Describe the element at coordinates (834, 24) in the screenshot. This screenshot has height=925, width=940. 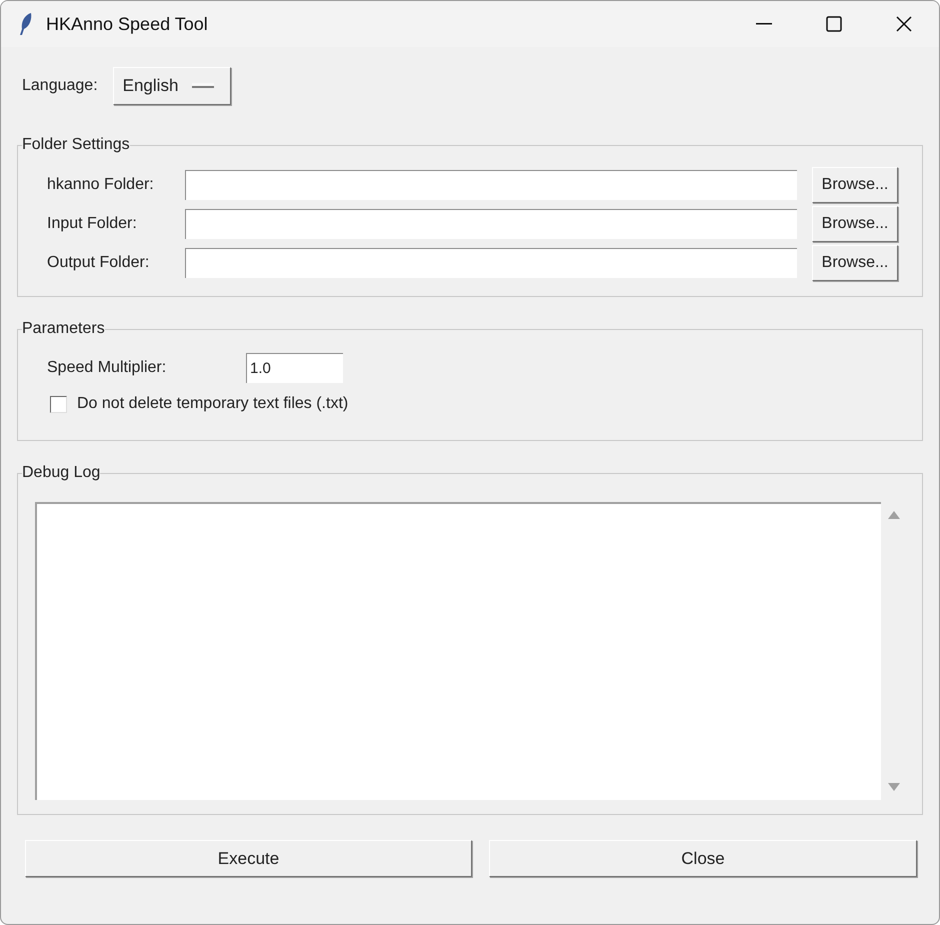
I see `maximize-icon` at that location.